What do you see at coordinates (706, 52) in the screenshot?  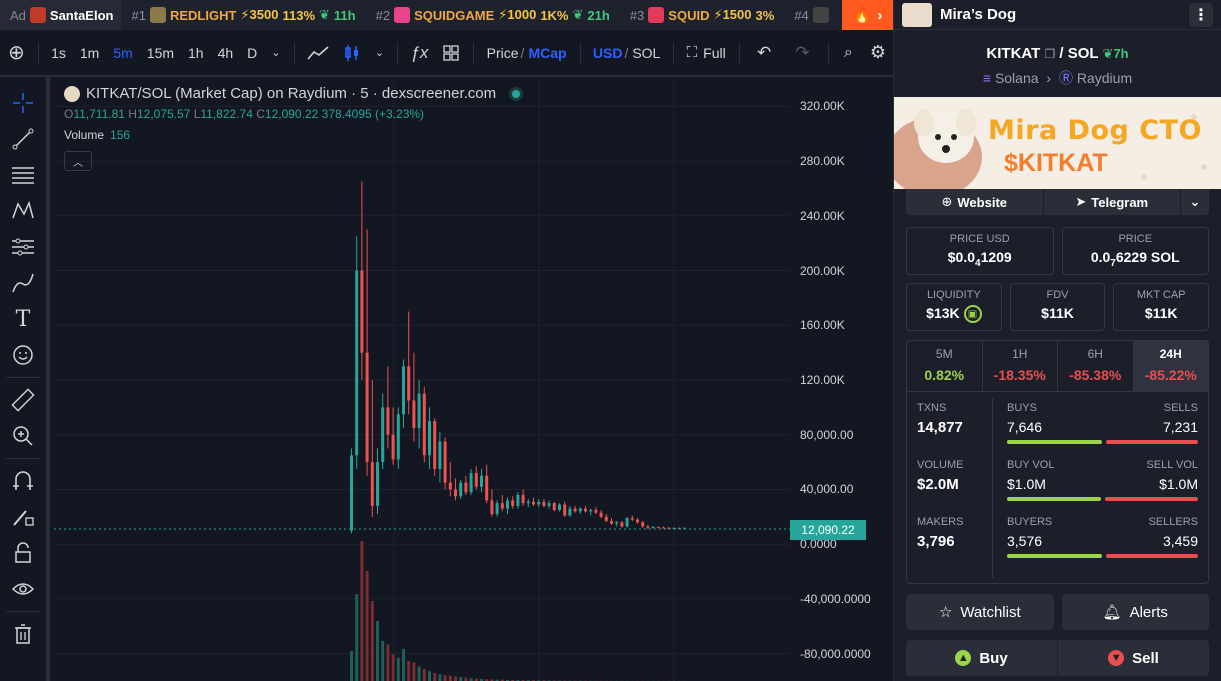 I see `fullscreen-button: ⛶ Full` at bounding box center [706, 52].